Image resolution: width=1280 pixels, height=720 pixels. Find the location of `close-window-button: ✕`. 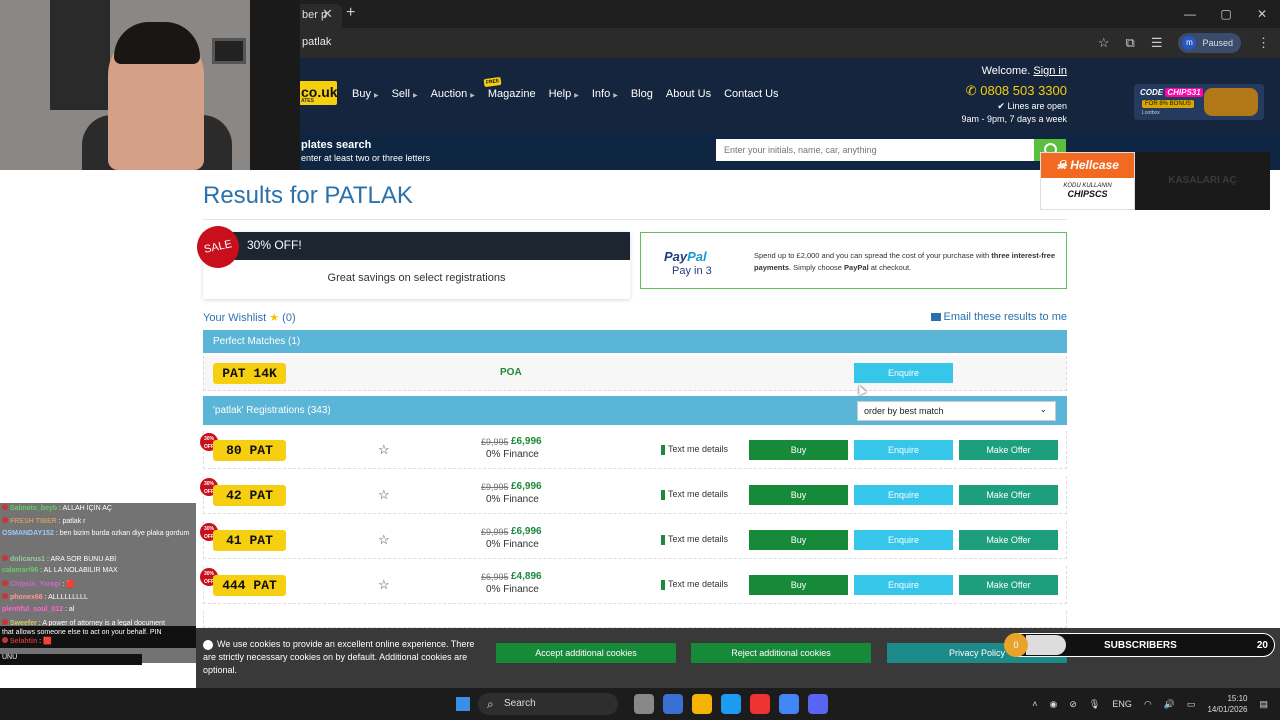

close-window-button: ✕ is located at coordinates (1262, 14).